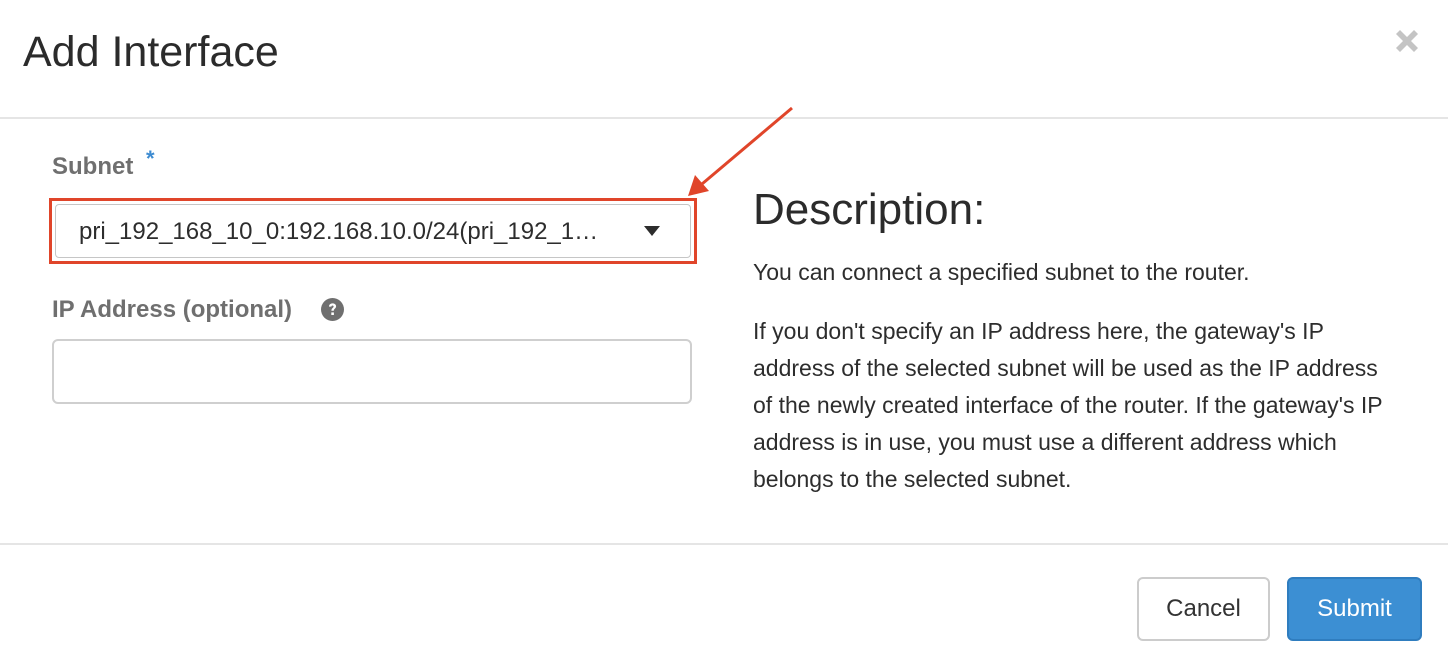  I want to click on modal-title: Add Interface, so click(151, 52).